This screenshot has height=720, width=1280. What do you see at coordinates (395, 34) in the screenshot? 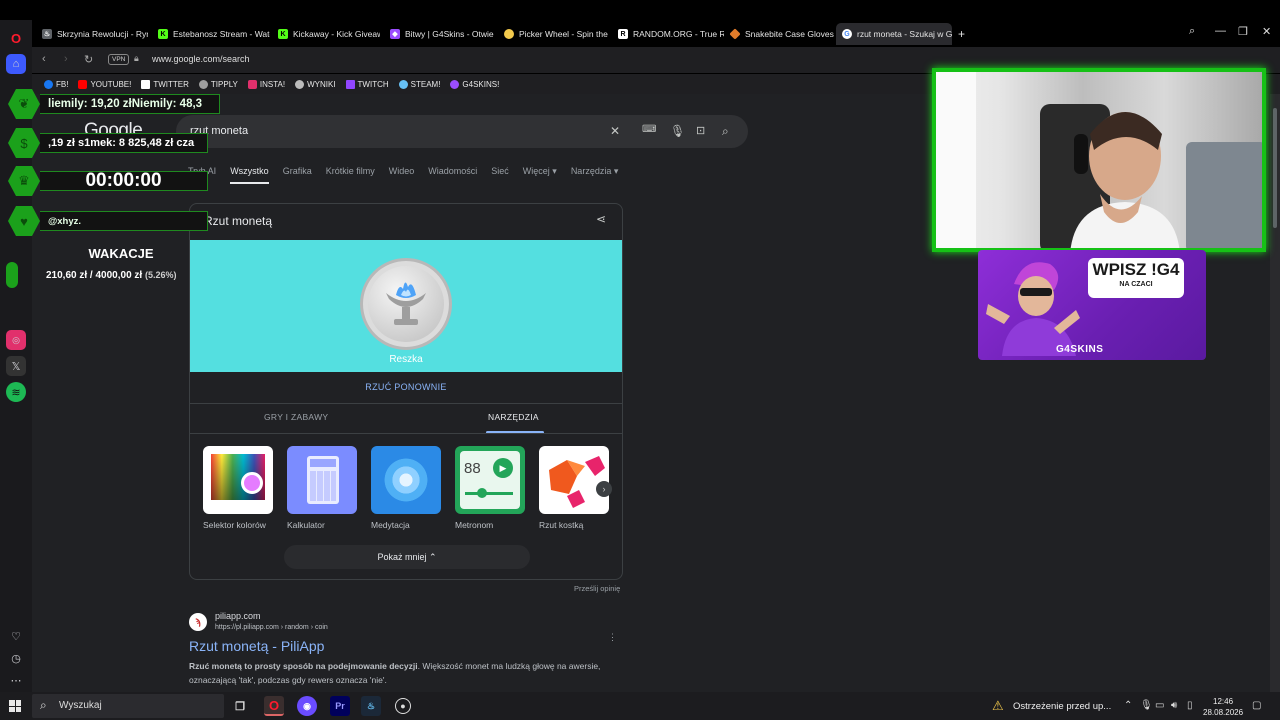
I see `g4skins-icon: ◆` at bounding box center [395, 34].